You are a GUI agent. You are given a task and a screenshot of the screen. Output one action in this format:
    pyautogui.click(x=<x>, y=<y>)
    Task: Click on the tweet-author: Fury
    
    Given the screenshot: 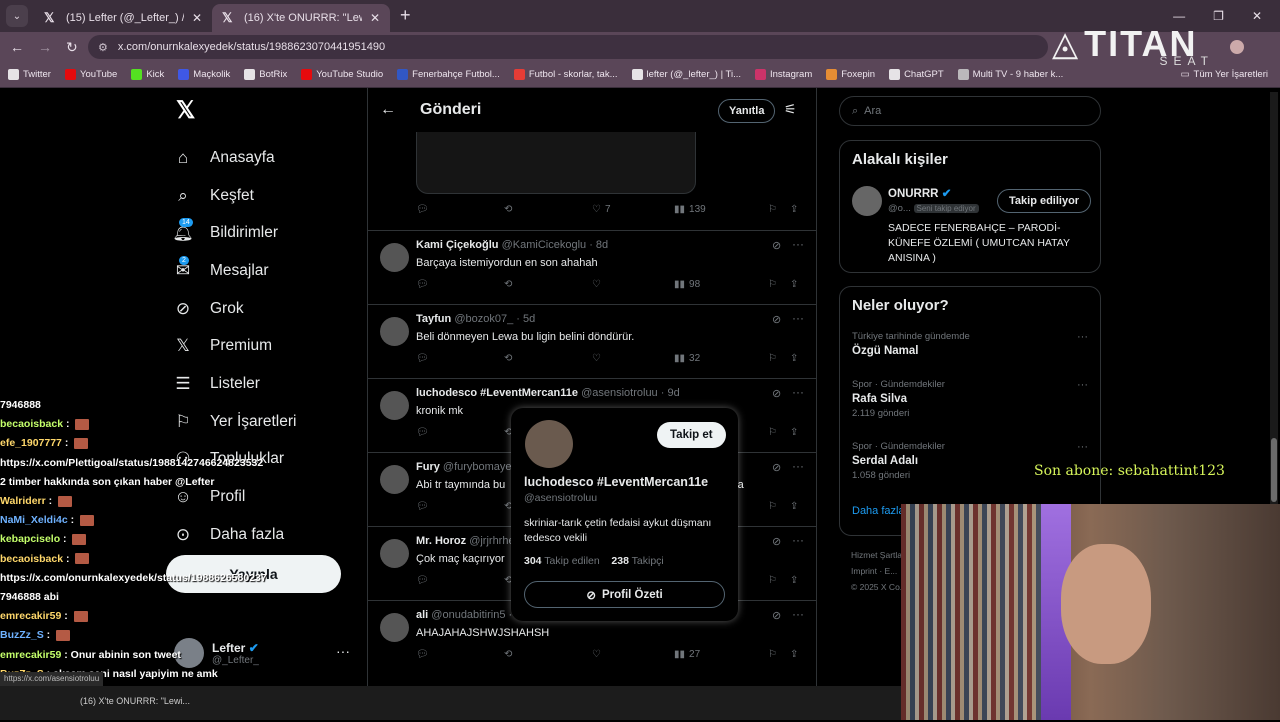 What is the action you would take?
    pyautogui.click(x=428, y=467)
    